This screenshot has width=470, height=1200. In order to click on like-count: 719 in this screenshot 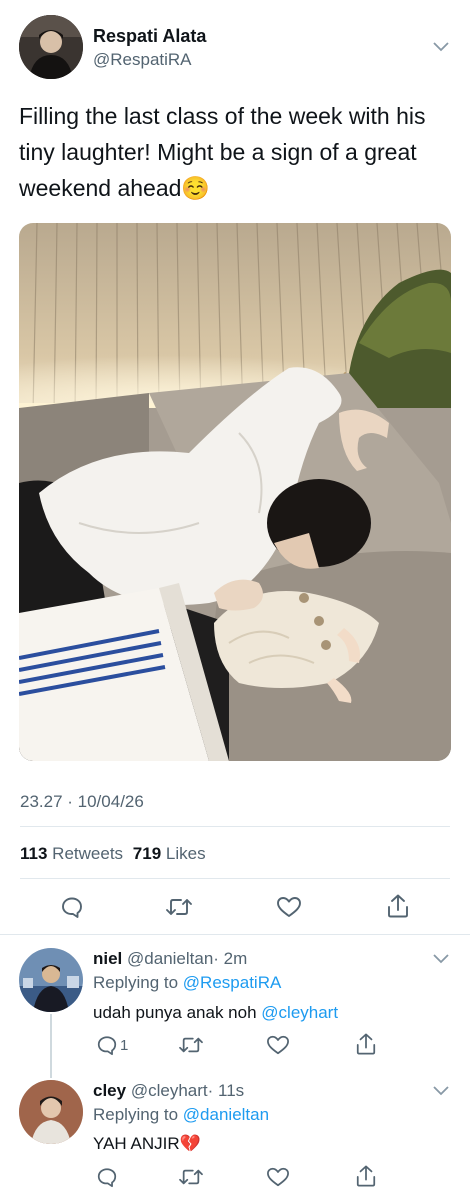, I will do `click(147, 853)`.